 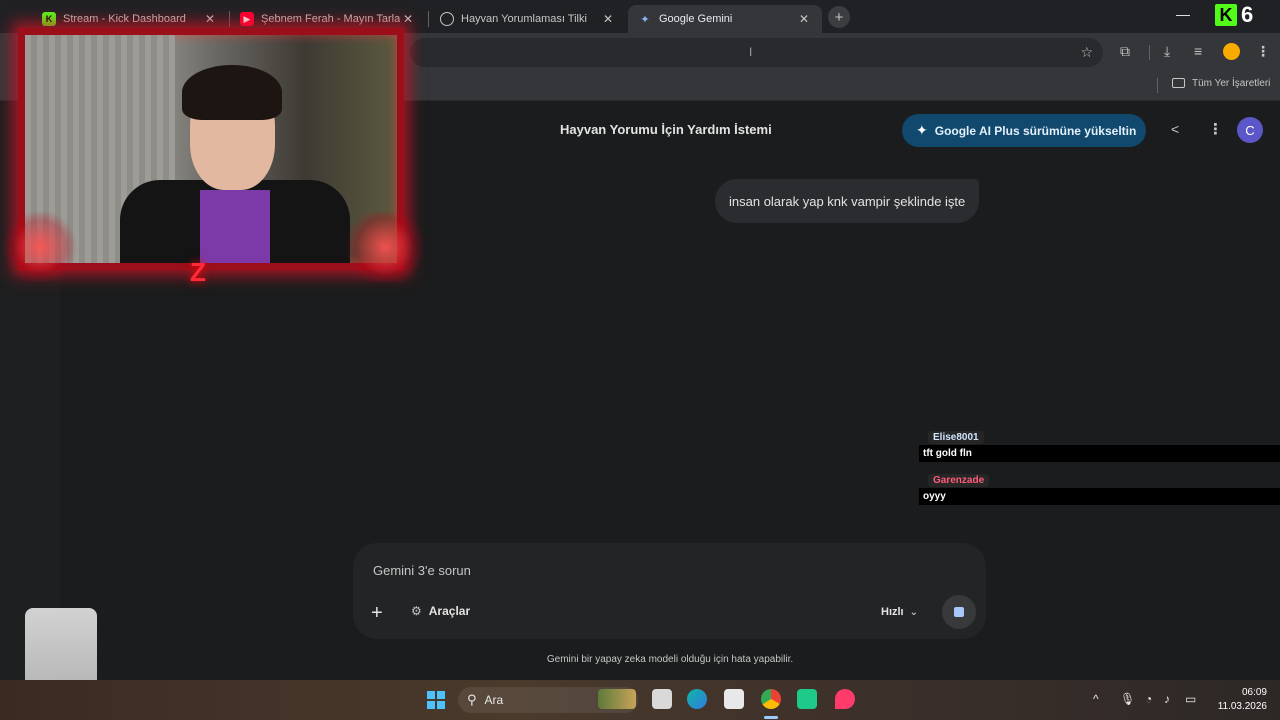 I want to click on chatgpt-icon, so click(x=447, y=19).